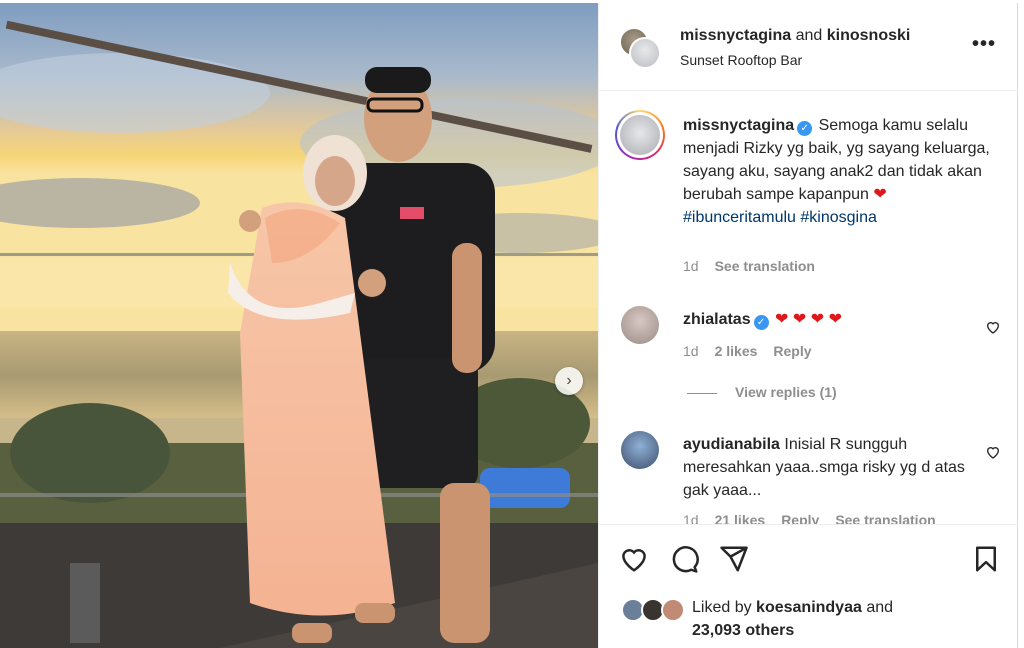  What do you see at coordinates (717, 319) in the screenshot?
I see `comment-username: zhialatas` at bounding box center [717, 319].